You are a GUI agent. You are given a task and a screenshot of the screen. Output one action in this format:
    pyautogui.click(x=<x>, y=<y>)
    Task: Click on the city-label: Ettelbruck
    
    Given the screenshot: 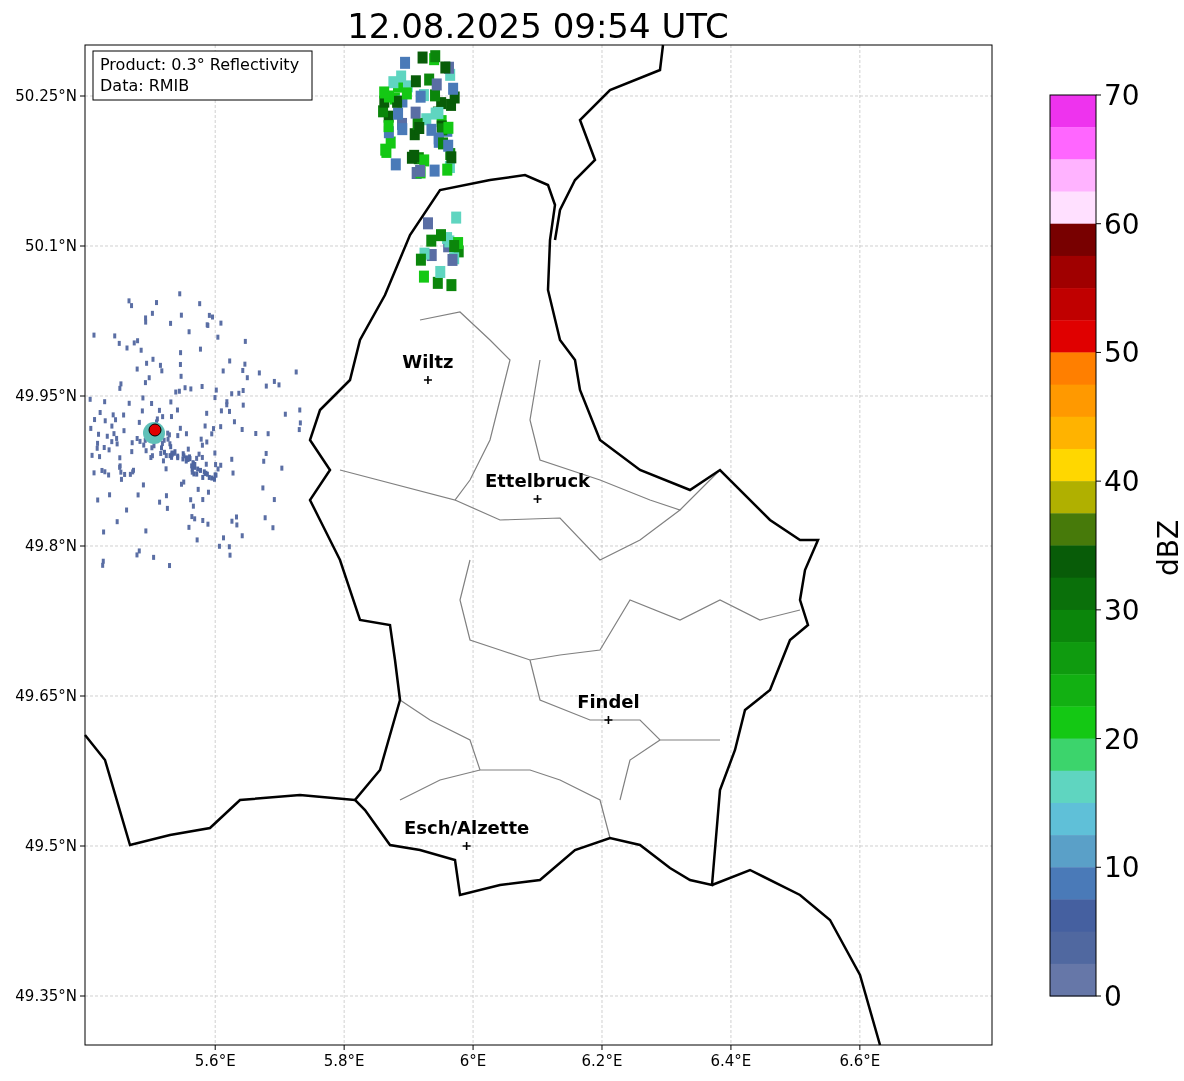 What is the action you would take?
    pyautogui.click(x=538, y=480)
    